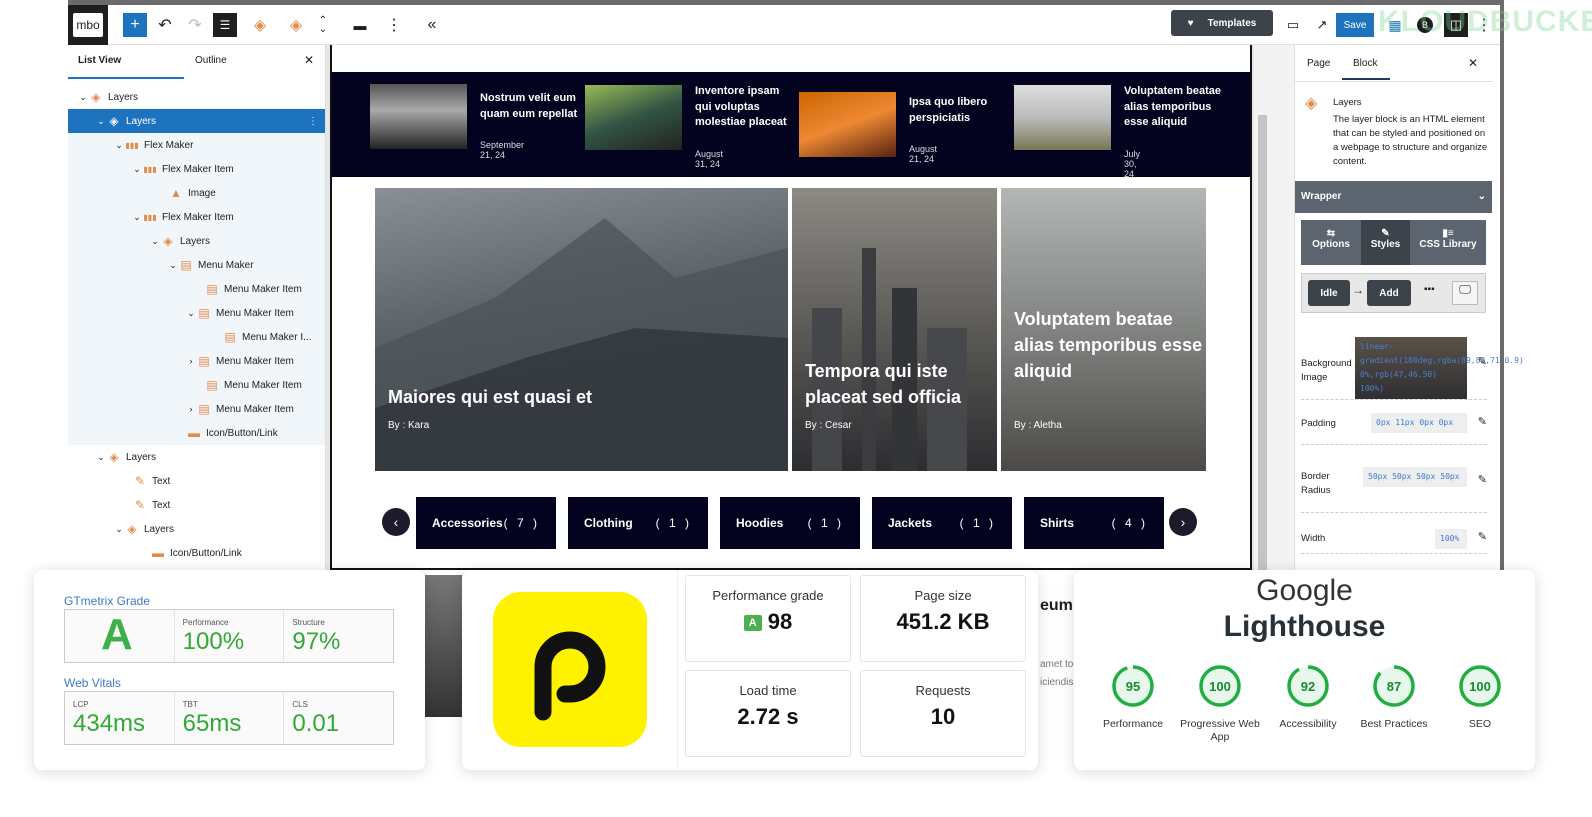 This screenshot has width=1592, height=817. Describe the element at coordinates (165, 25) in the screenshot. I see `undo-button: ↶` at that location.